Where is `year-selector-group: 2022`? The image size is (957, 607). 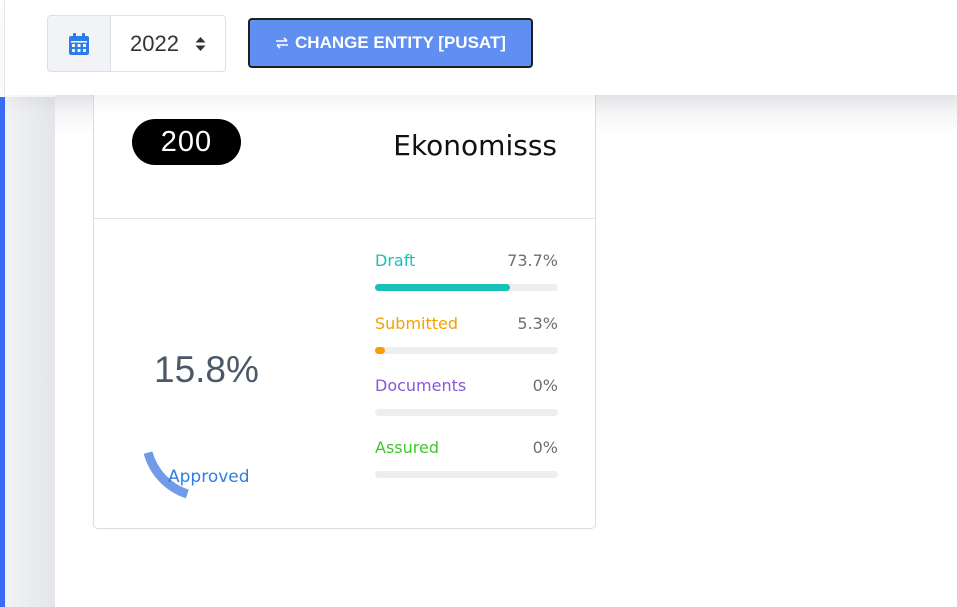
year-selector-group: 2022 is located at coordinates (136, 43).